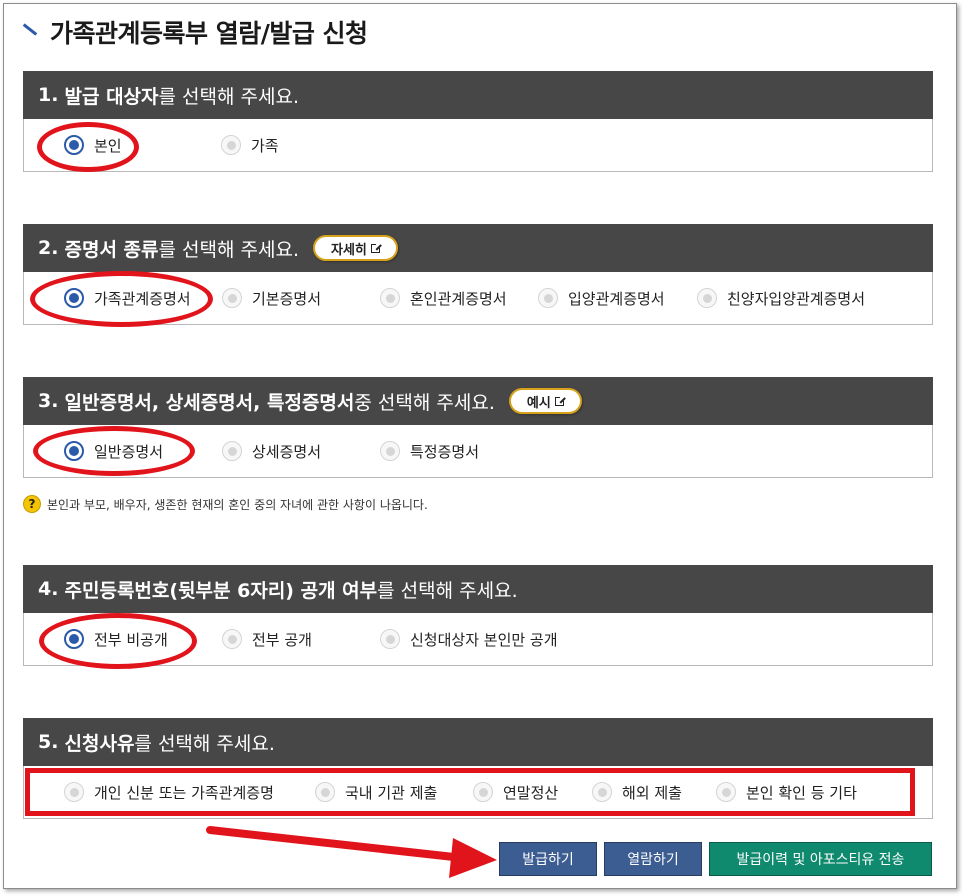 Image resolution: width=963 pixels, height=896 pixels. I want to click on title-marker-icon, so click(30, 32).